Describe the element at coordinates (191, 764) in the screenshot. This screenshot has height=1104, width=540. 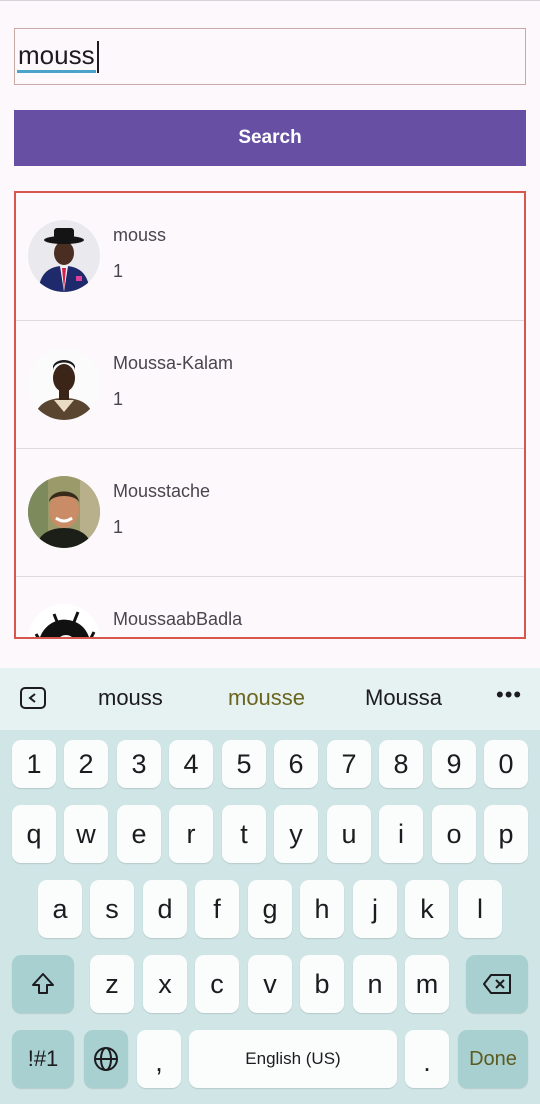
I see `key-4: 4` at that location.